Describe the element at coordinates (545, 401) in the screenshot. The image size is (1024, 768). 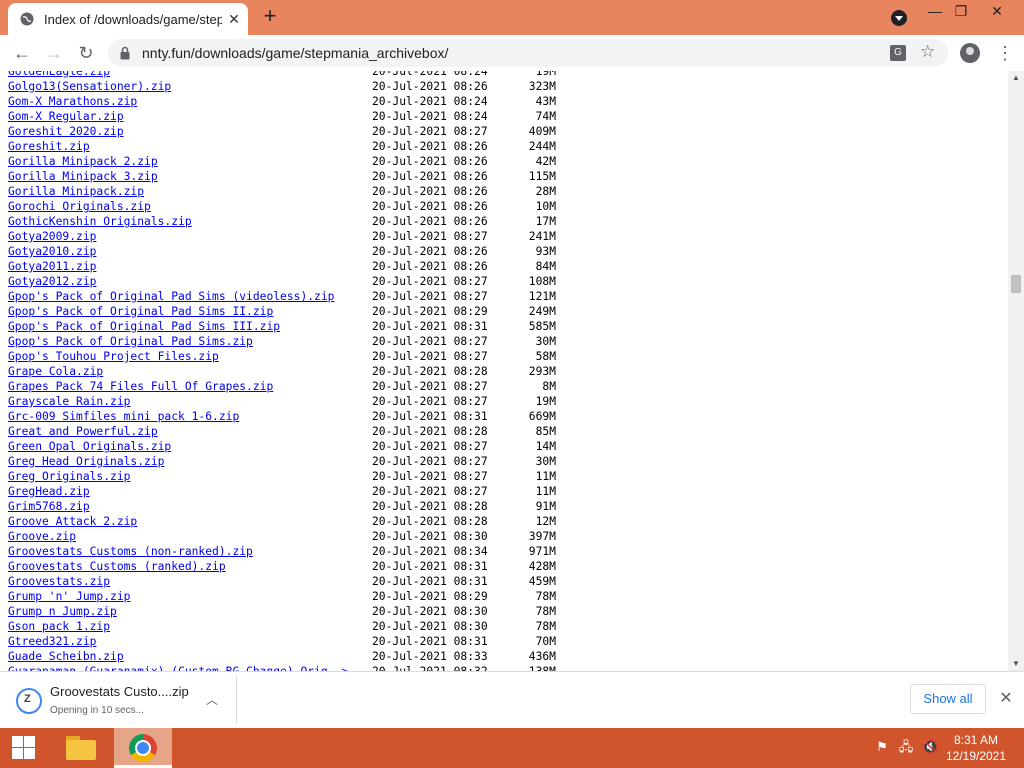
I see `file-size: 19M` at that location.